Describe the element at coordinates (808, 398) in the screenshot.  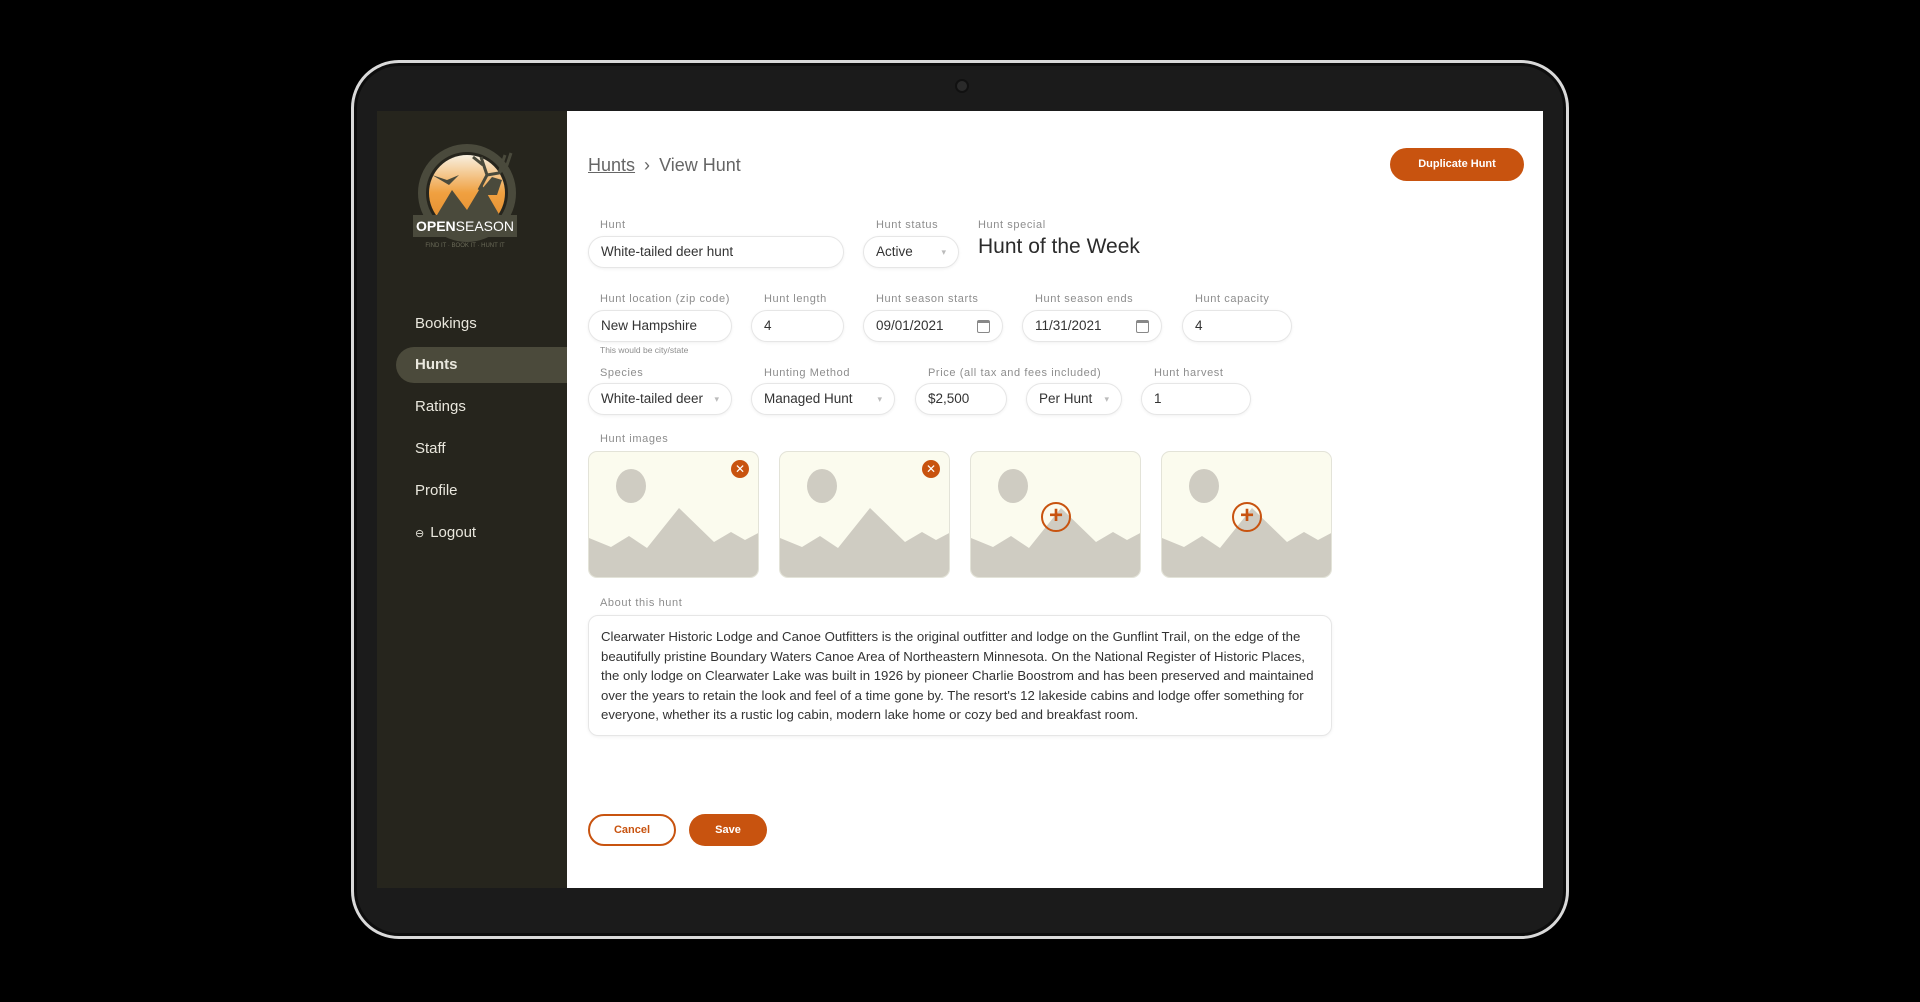
I see `hunting-method-value: Managed Hunt` at that location.